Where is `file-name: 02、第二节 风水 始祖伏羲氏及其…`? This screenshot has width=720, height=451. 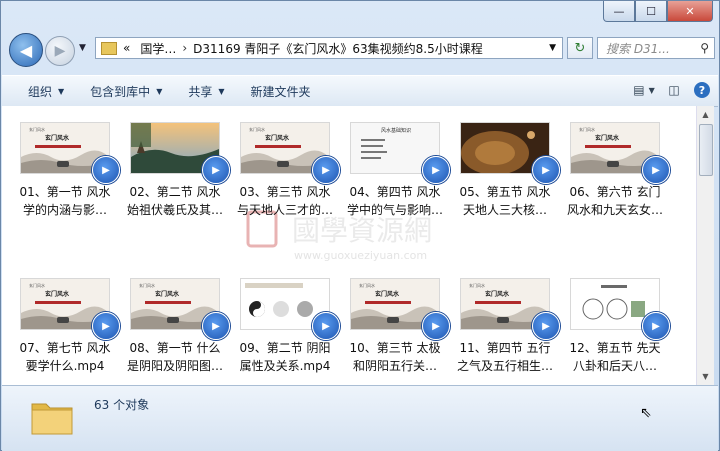
file-name: 02、第二节 风水 始祖伏羲氏及其… is located at coordinates (175, 201).